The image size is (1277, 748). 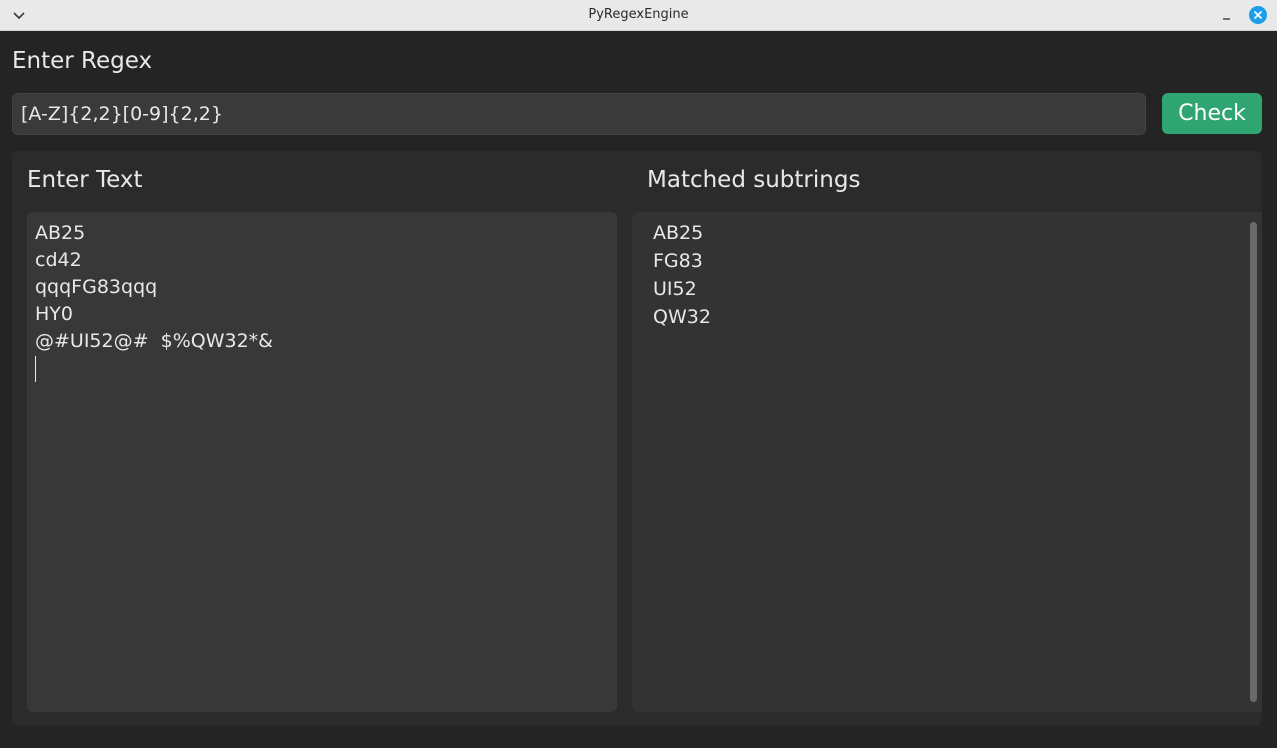 I want to click on match-item: AB25, so click(x=678, y=233).